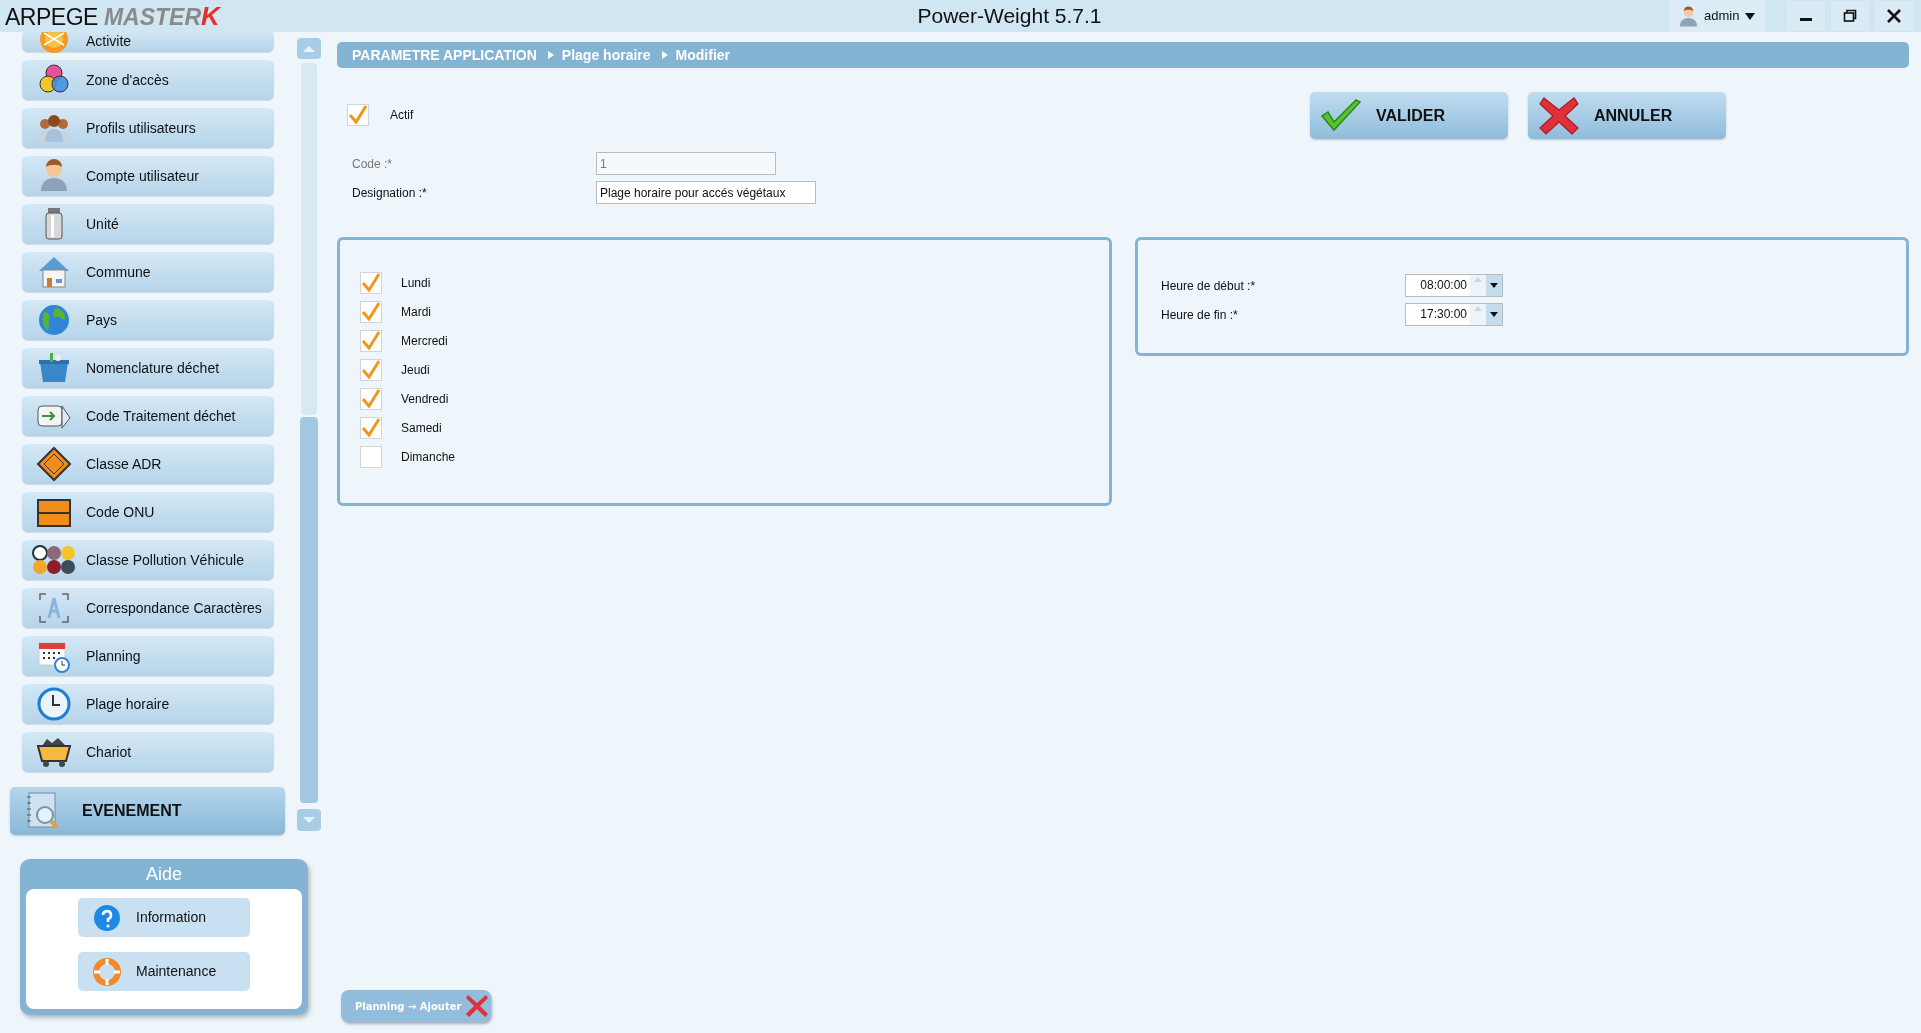 This screenshot has height=1033, width=1921. What do you see at coordinates (148, 560) in the screenshot?
I see `sidebar-item: Classe Pollution Véhicule` at bounding box center [148, 560].